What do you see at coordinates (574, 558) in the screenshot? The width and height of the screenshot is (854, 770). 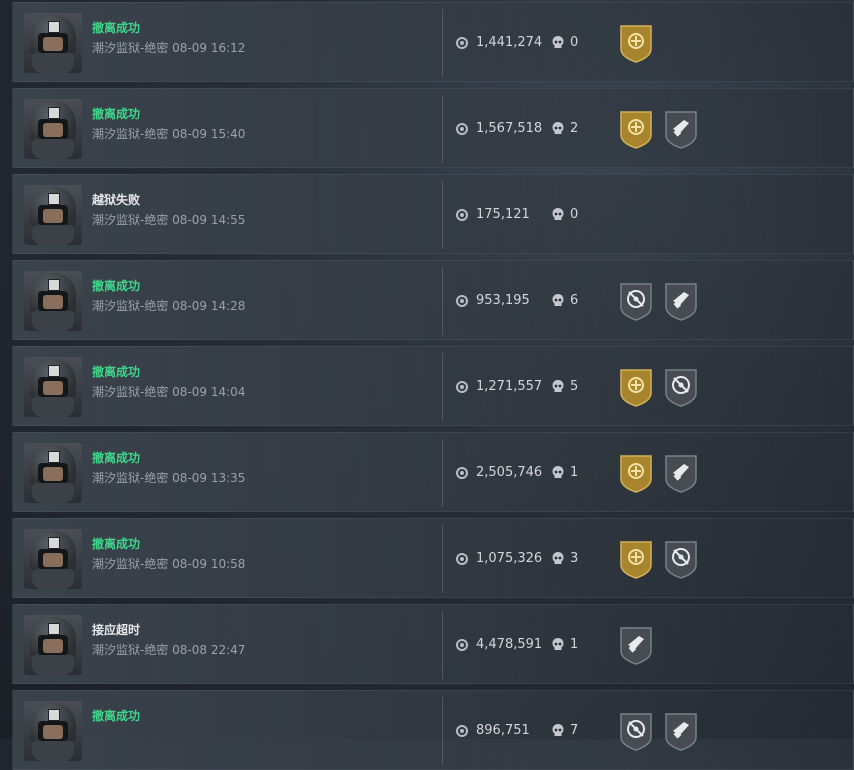 I see `kill-count: 3` at bounding box center [574, 558].